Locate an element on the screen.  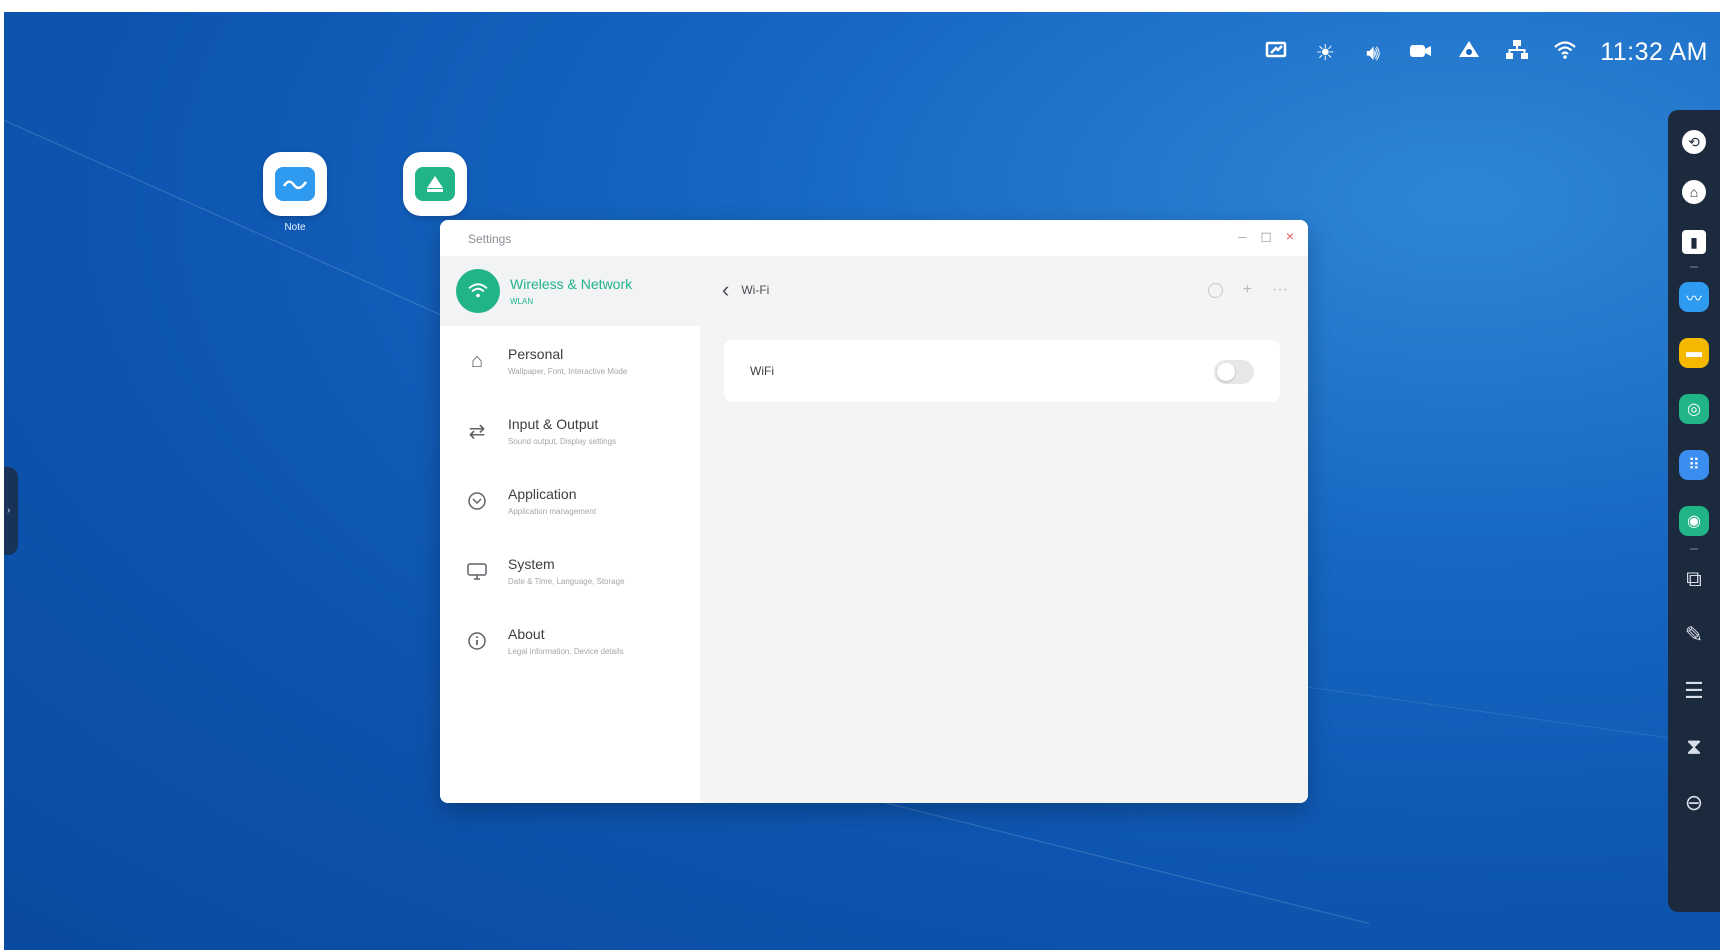
sidebar-item-subtitle: Application management is located at coordinates (552, 511).